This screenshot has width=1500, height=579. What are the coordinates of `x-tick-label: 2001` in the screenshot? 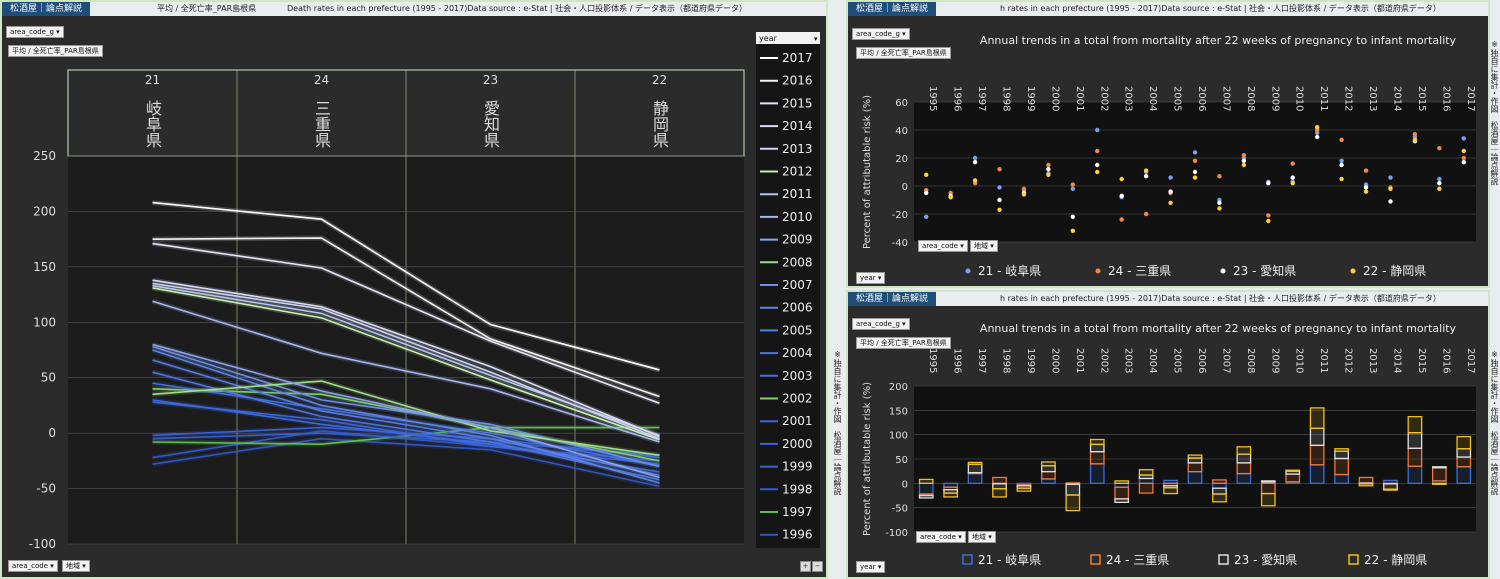 It's located at (1079, 360).